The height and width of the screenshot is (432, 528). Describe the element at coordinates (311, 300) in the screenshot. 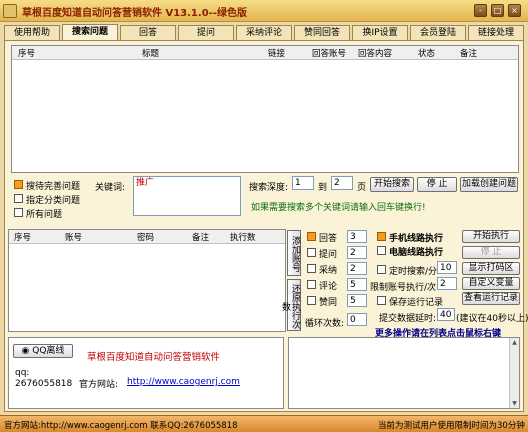

I see `action-upvote-checkbox` at that location.